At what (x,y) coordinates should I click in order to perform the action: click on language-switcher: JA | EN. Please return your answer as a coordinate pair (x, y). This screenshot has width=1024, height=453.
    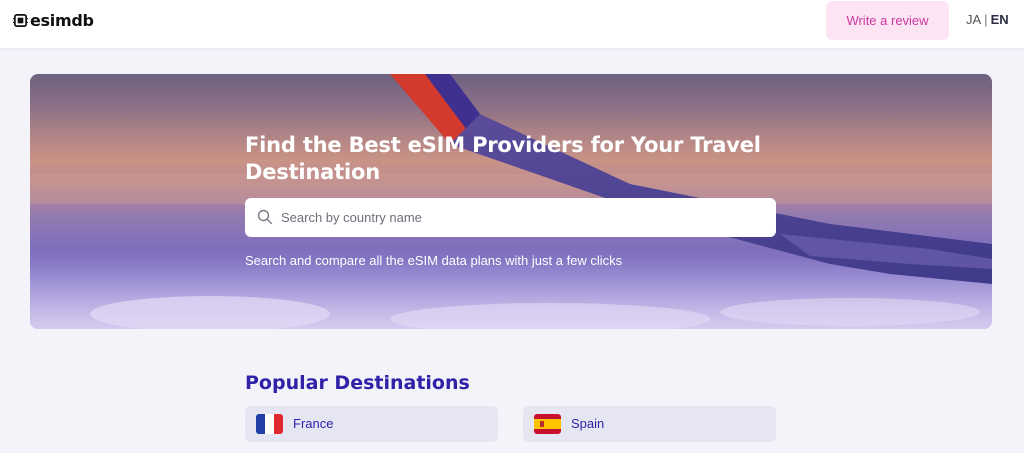
    Looking at the image, I should click on (987, 19).